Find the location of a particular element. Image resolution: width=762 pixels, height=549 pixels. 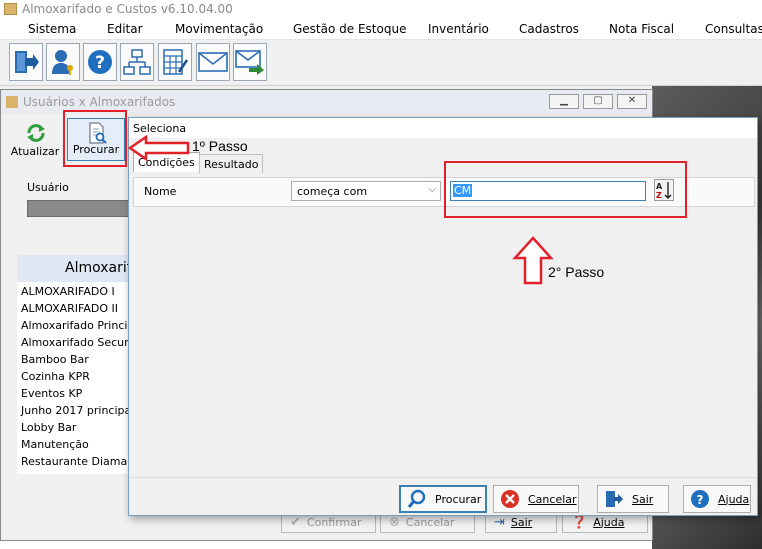

dialog-search-button: Procurar is located at coordinates (443, 499).